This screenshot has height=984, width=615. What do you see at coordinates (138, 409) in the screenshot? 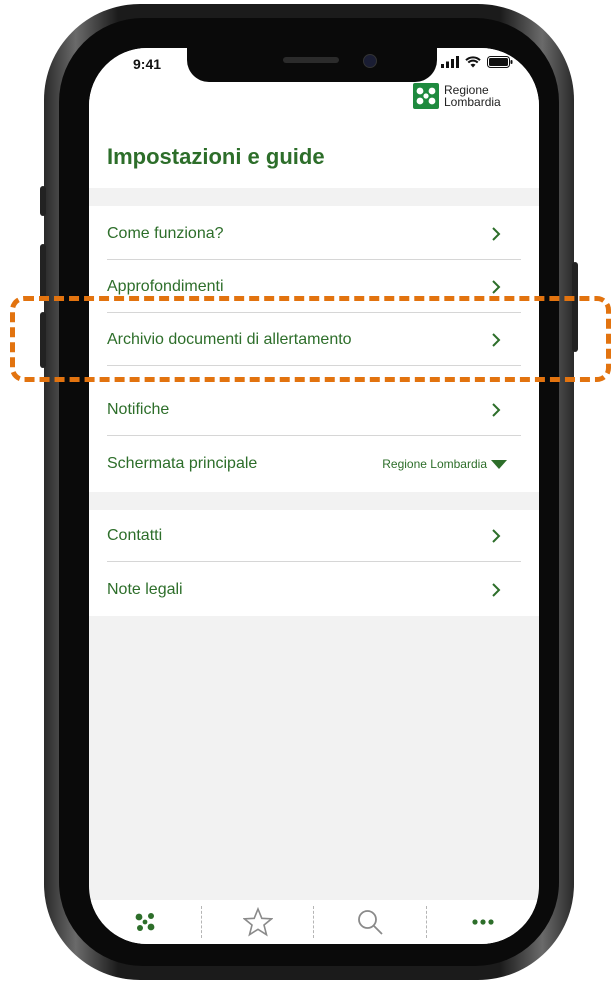
I see `menu-item-label: Notifiche` at bounding box center [138, 409].